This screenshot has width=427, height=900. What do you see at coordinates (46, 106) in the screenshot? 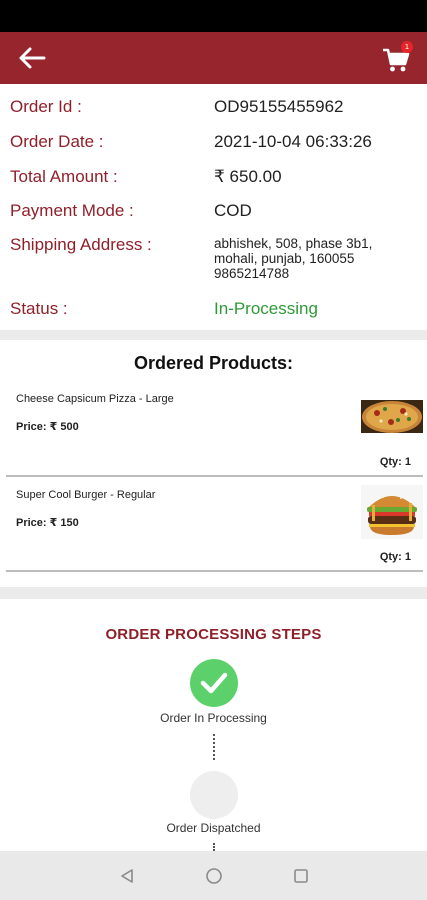
I see `order-id-label: Order Id :` at bounding box center [46, 106].